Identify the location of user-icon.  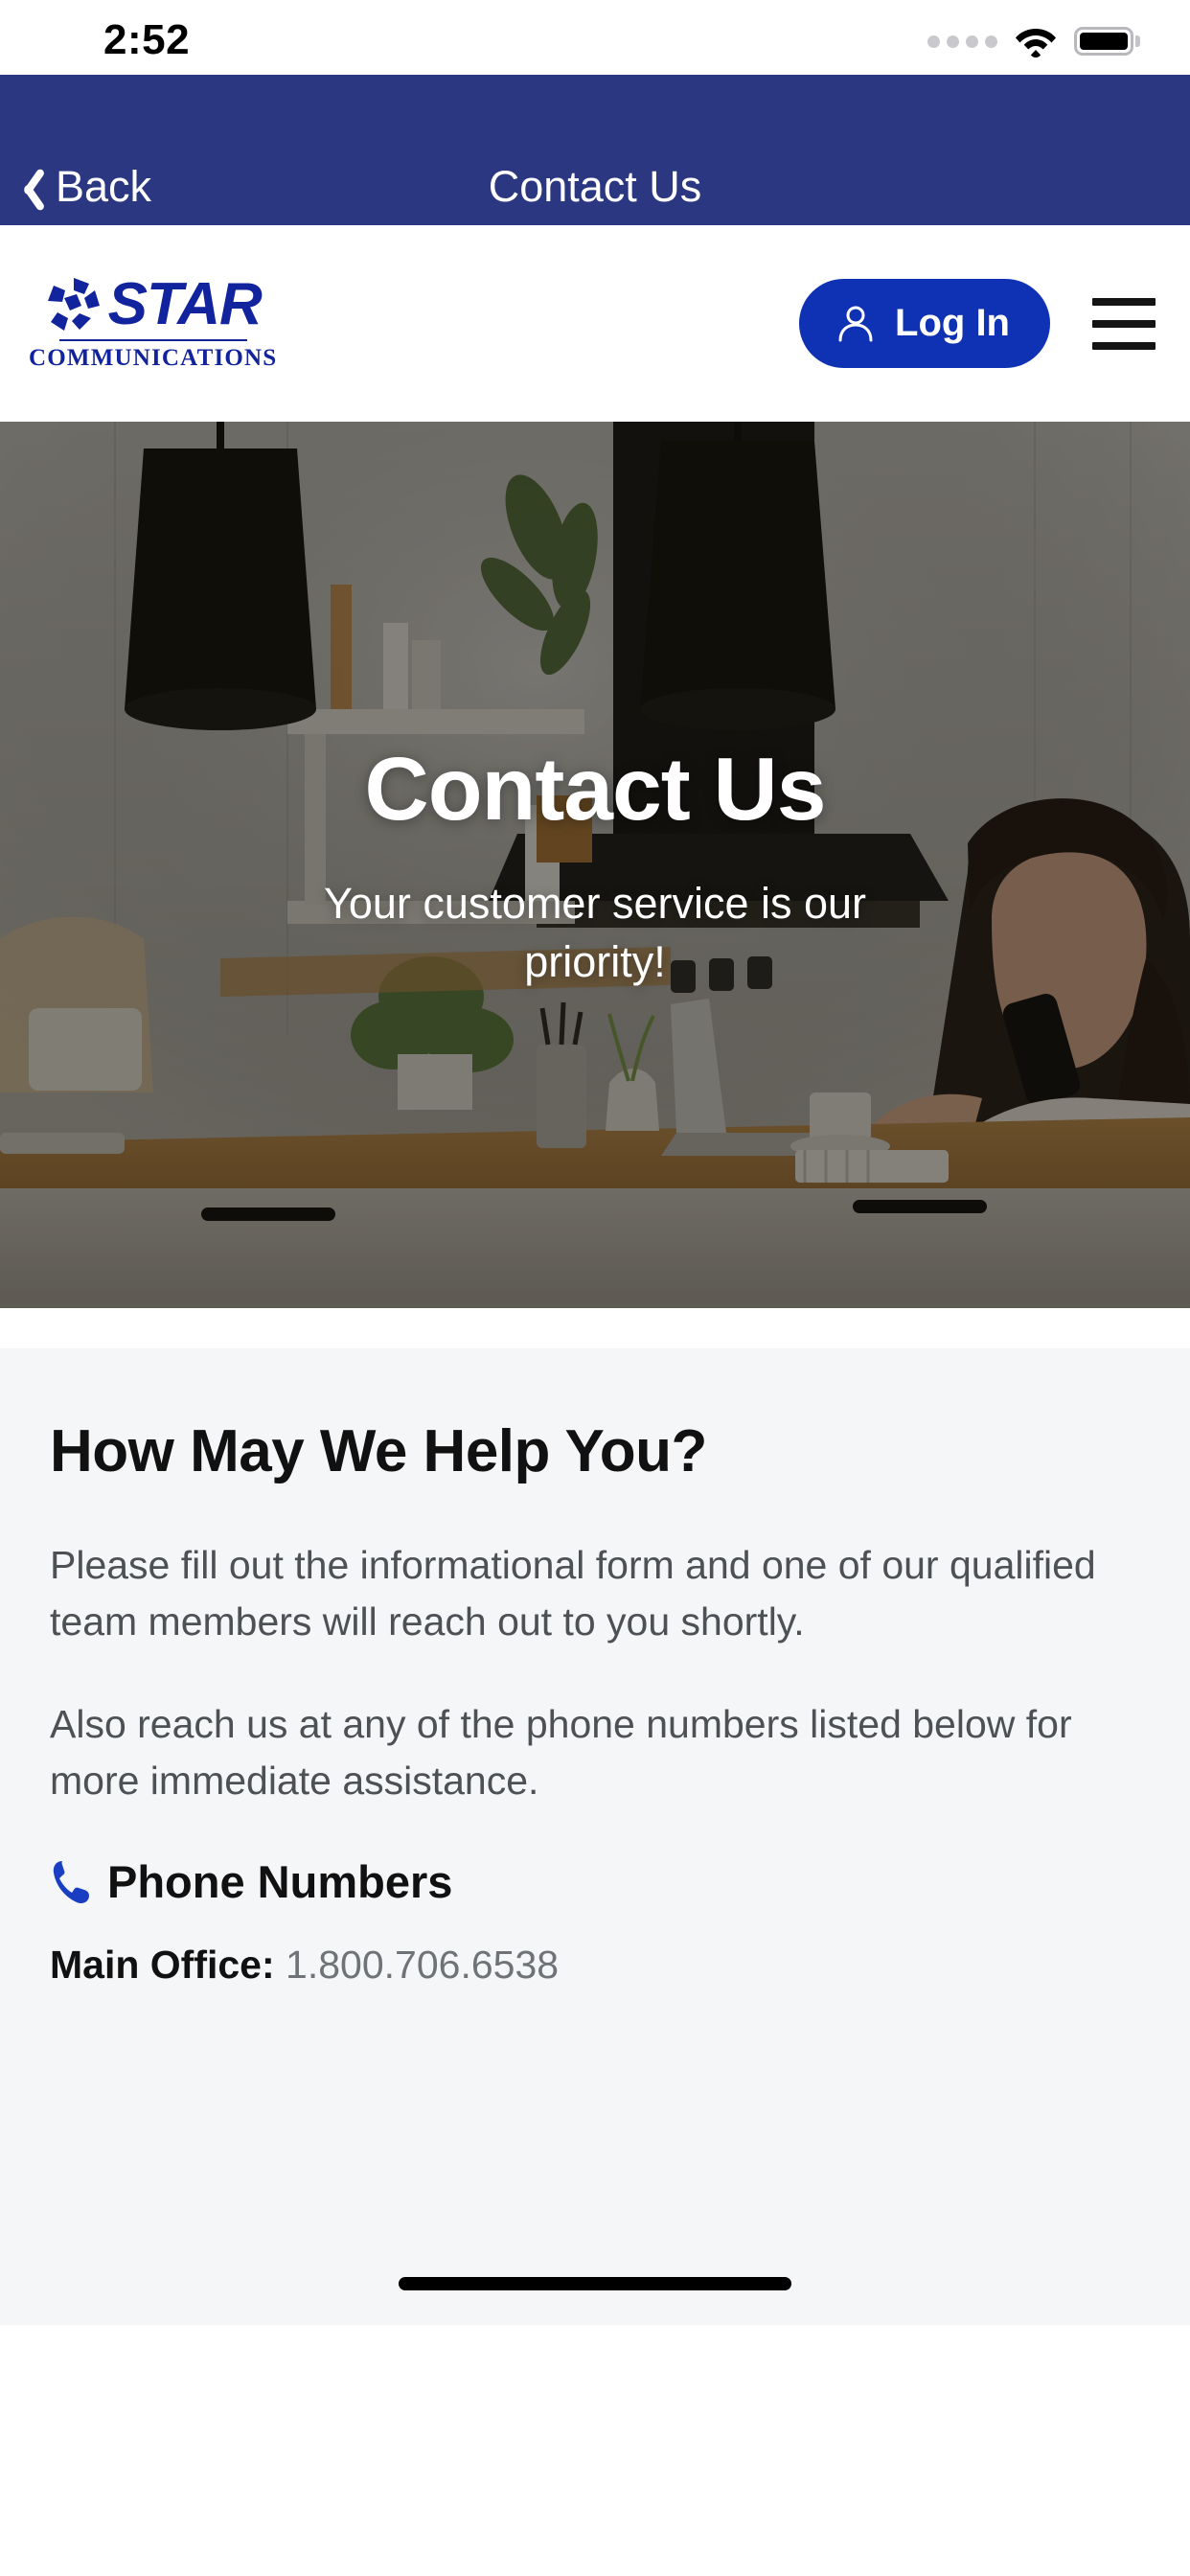
(856, 324).